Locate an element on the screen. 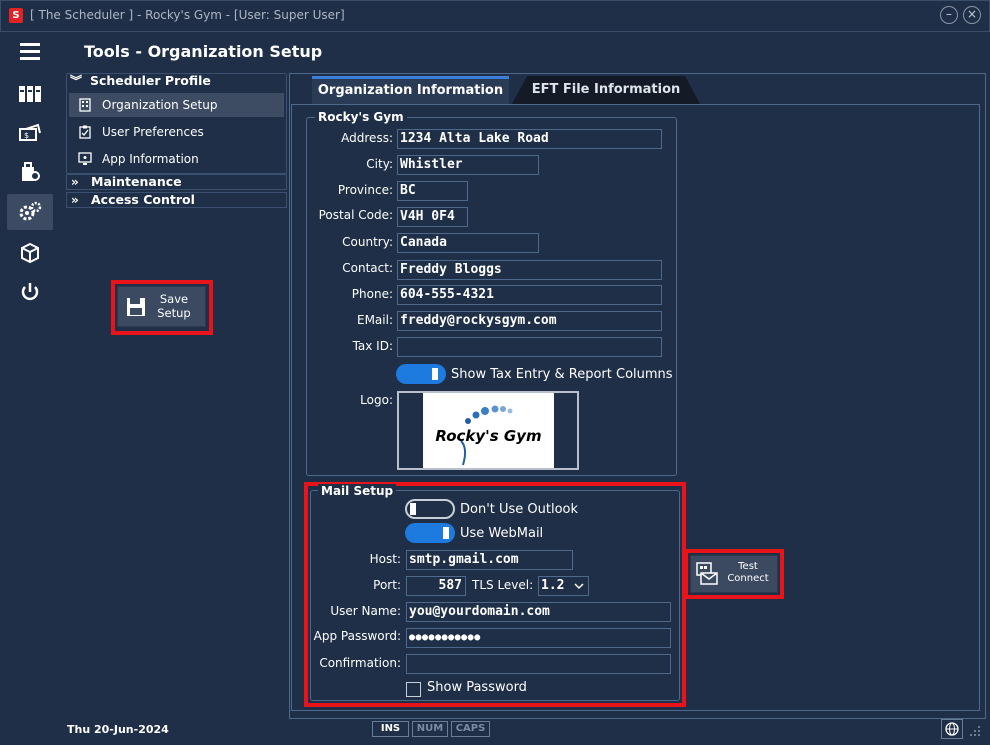  tab-eft-file-information: EFT File Information is located at coordinates (606, 90).